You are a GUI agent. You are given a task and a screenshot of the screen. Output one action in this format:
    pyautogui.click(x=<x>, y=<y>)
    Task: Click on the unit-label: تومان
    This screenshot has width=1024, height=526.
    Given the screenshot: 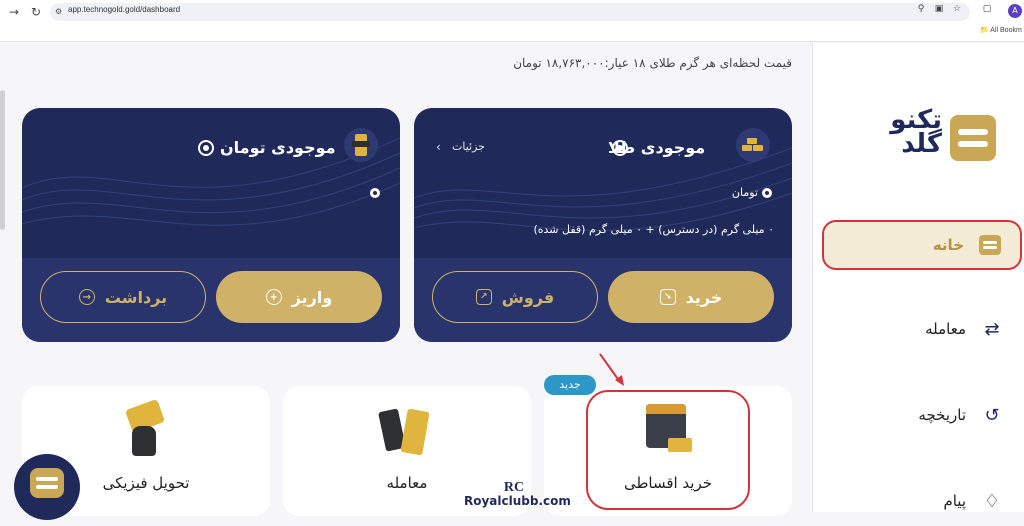 What is the action you would take?
    pyautogui.click(x=744, y=192)
    